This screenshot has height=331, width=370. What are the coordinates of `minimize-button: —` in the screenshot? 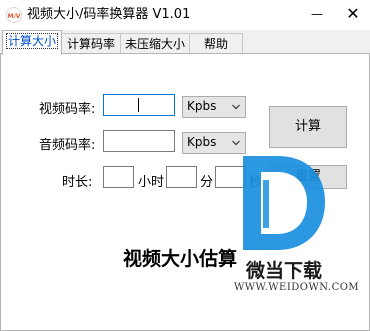 It's located at (317, 15).